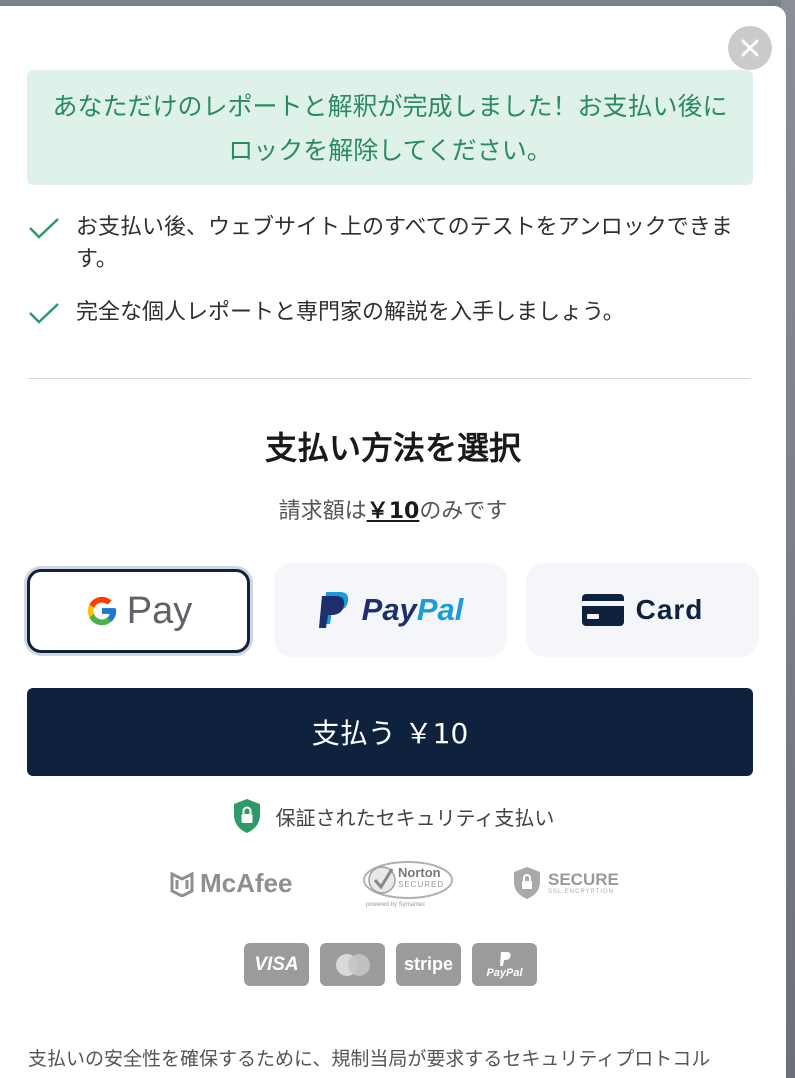  Describe the element at coordinates (669, 609) in the screenshot. I see `card-label: Card` at that location.